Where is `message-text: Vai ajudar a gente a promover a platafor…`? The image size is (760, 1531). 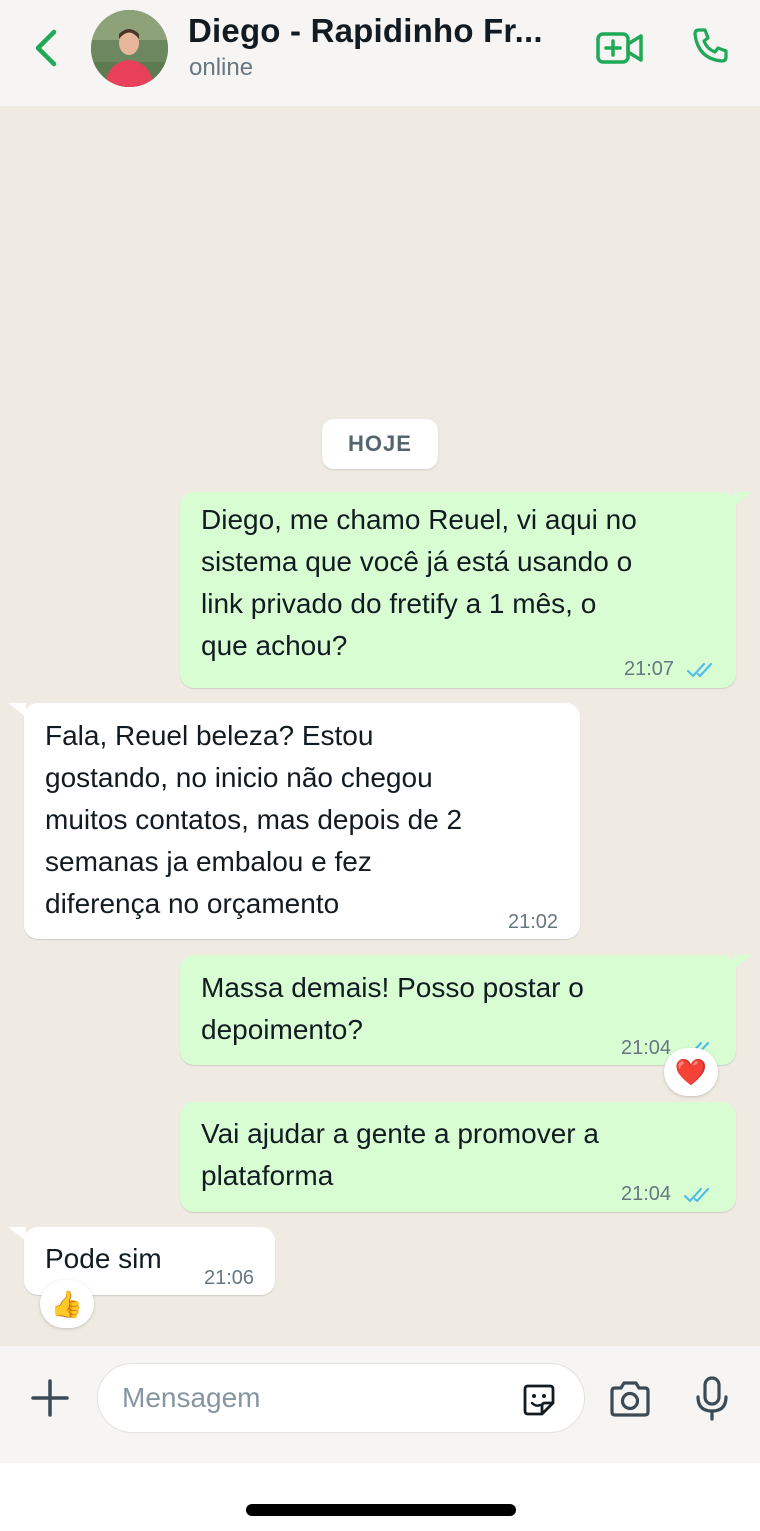
message-text: Vai ajudar a gente a promover a platafor… is located at coordinates (400, 1155).